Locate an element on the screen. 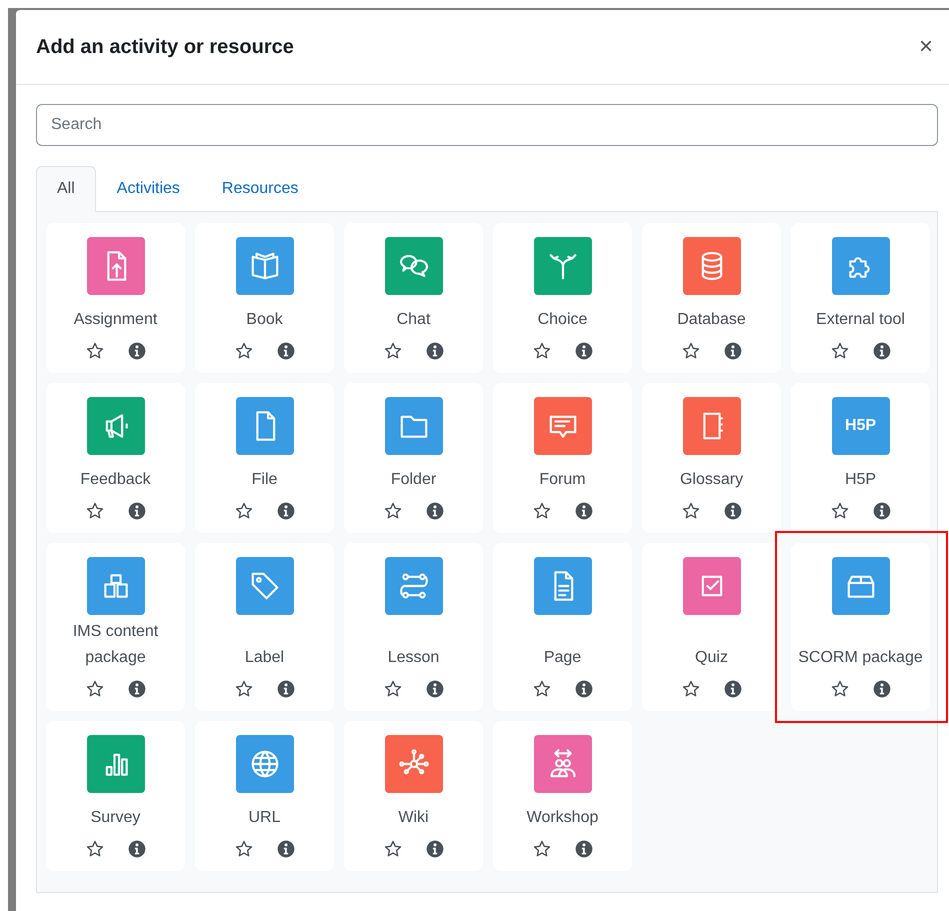  activity-card: IMS content package is located at coordinates (115, 627).